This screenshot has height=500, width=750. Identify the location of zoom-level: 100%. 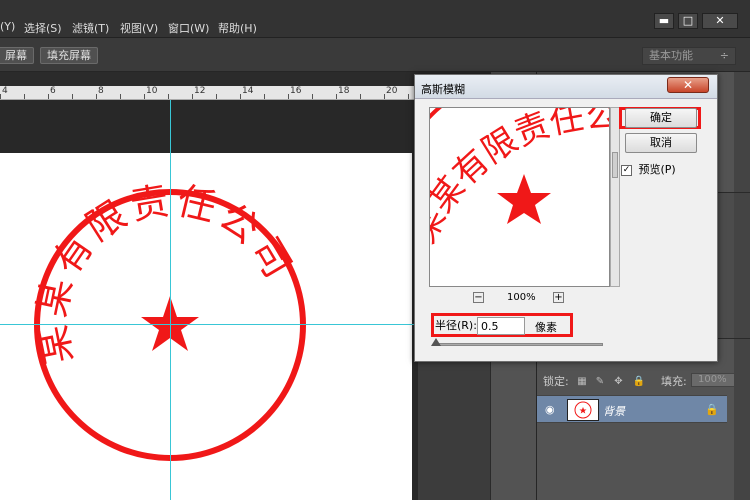
(521, 297).